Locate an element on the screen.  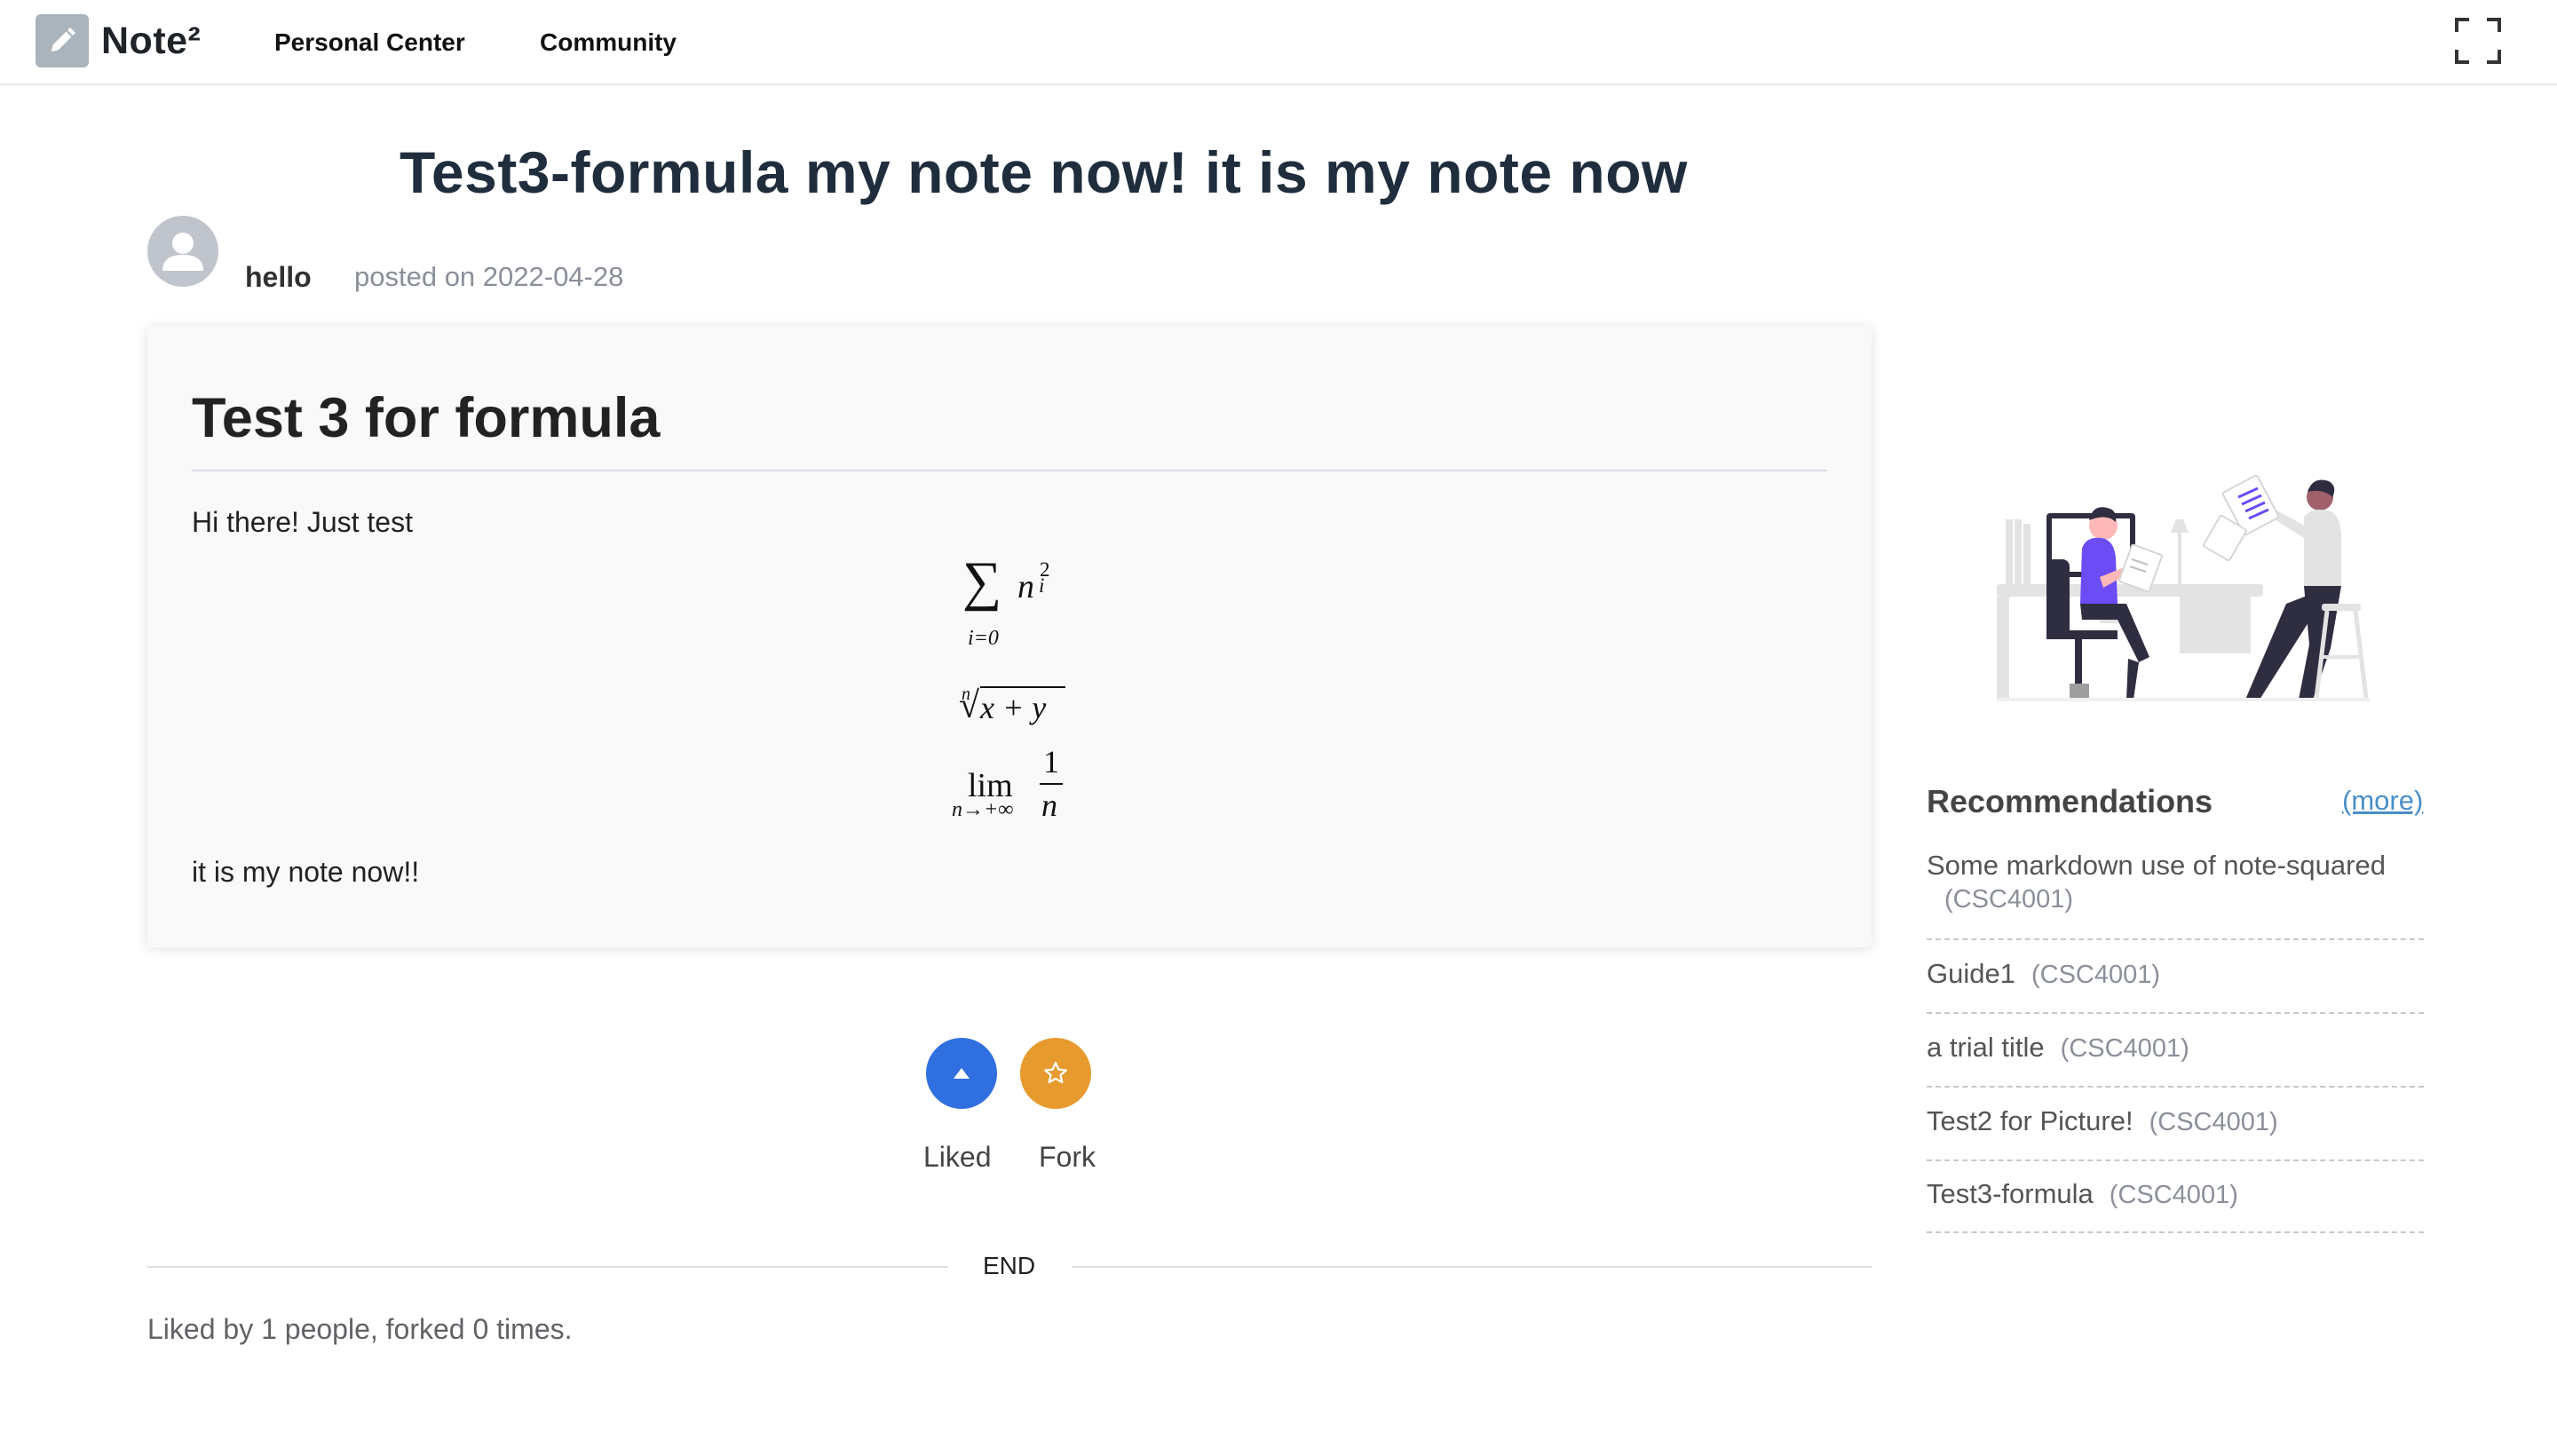
end-divider-left is located at coordinates (547, 1267).